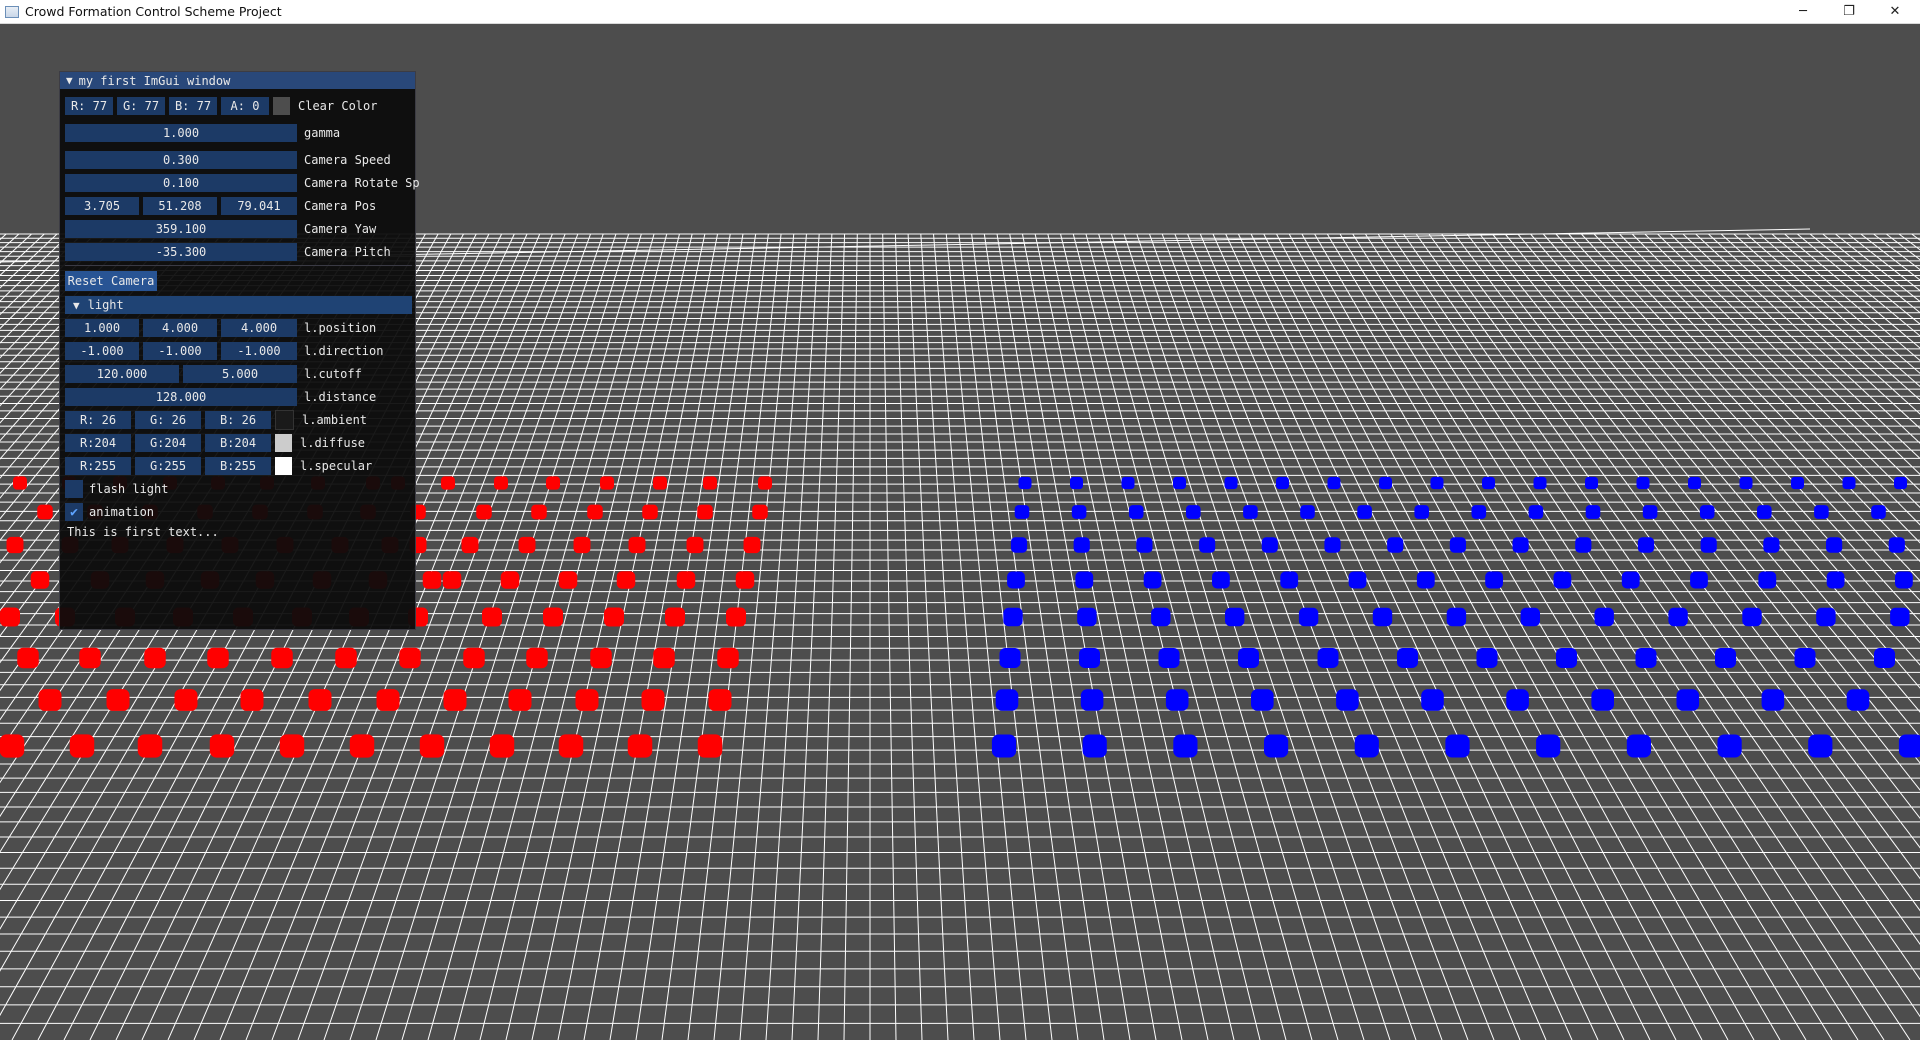  I want to click on light-diffuse-swatch, so click(283, 443).